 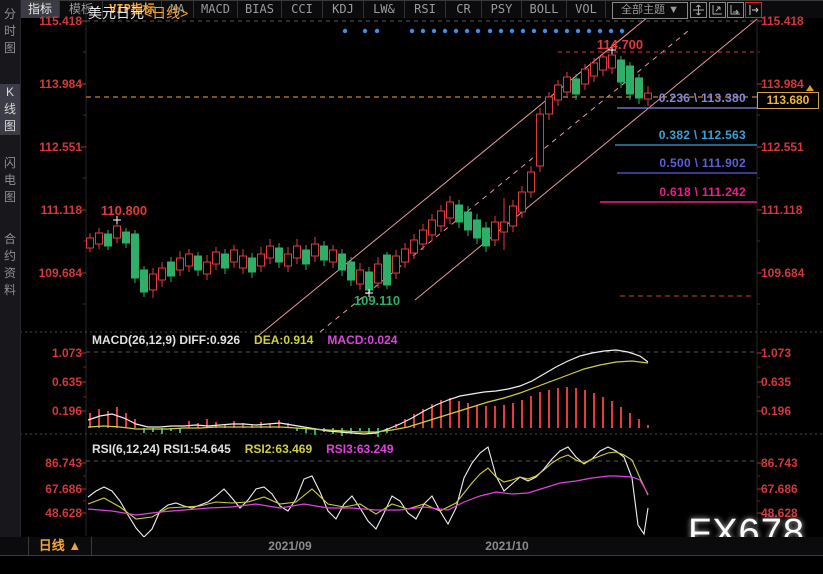 I want to click on fib-level-label: 0.618 \ 111.242, so click(x=702, y=192).